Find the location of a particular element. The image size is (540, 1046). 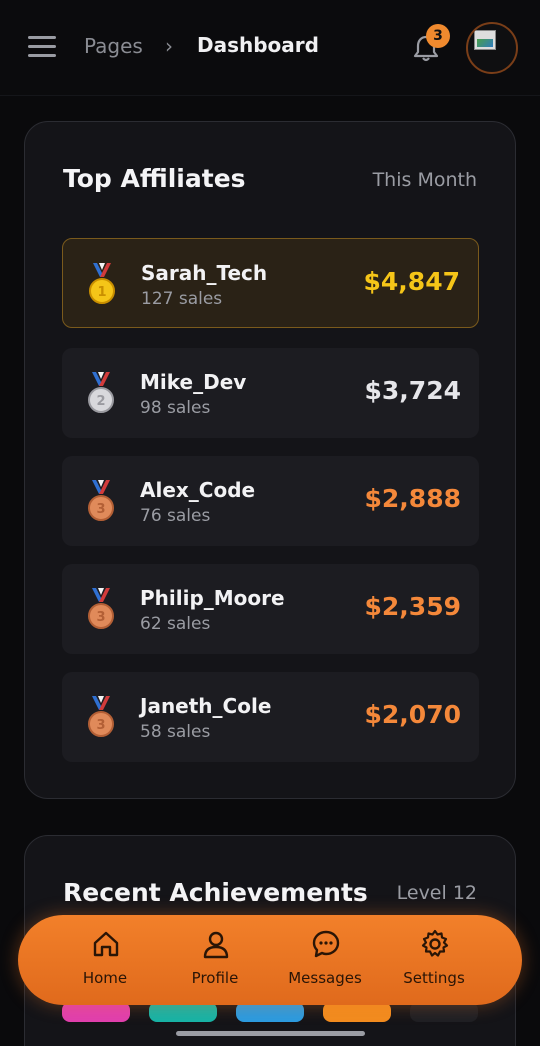

affiliate-row: 3 Janeth_Cole 58 sales $2,070 is located at coordinates (270, 717).